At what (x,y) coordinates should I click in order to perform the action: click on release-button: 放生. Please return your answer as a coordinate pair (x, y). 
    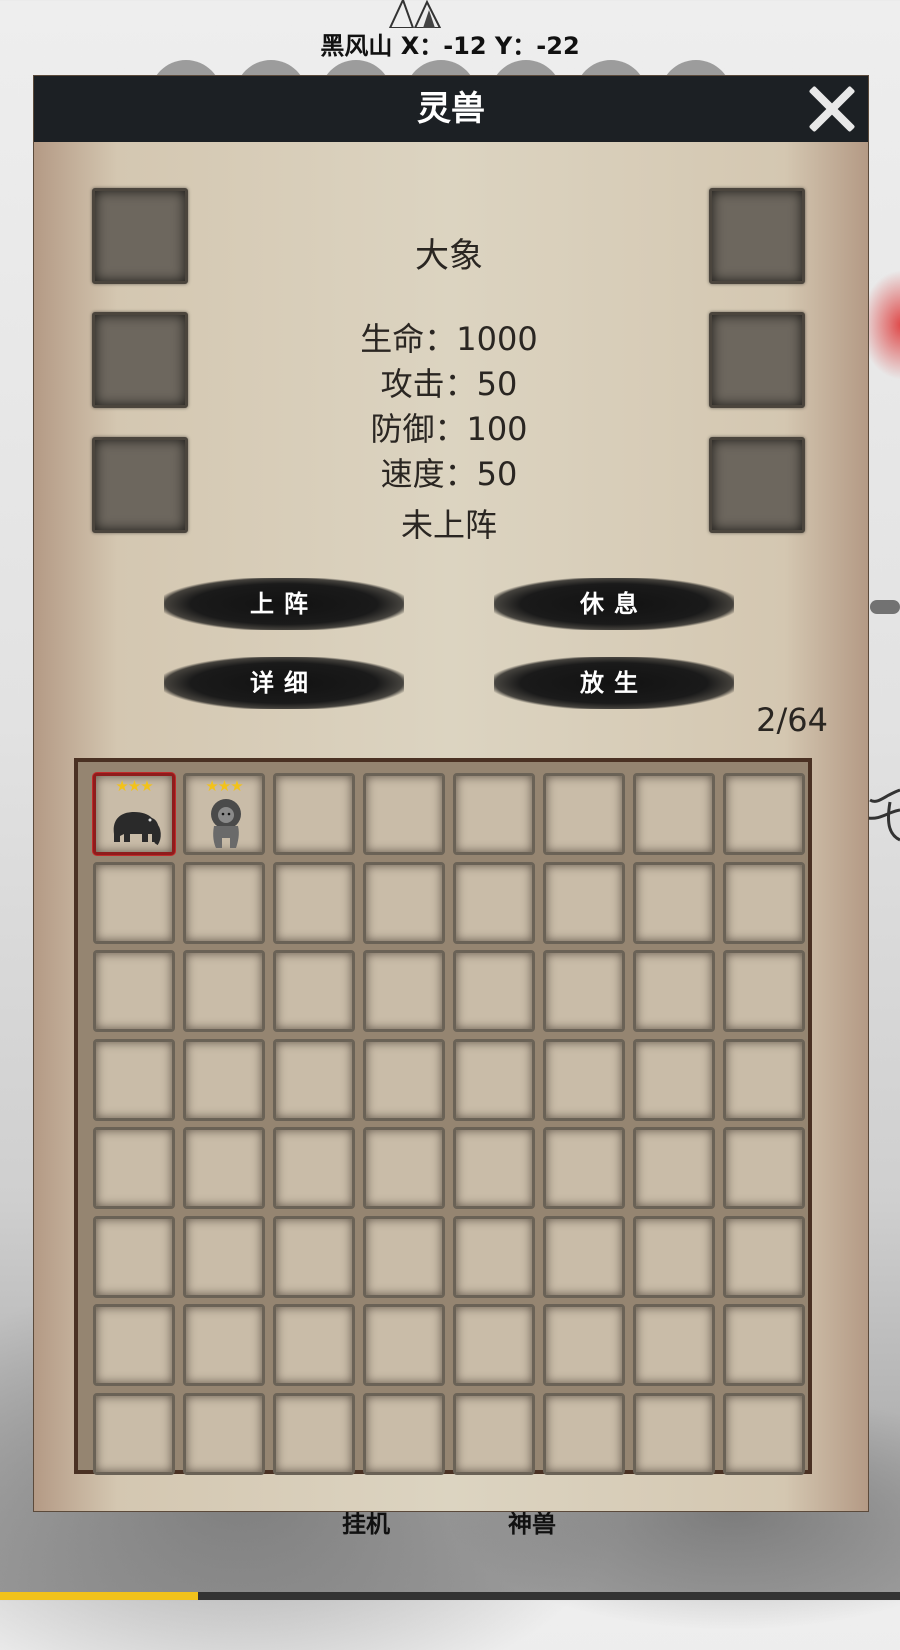
    Looking at the image, I should click on (614, 683).